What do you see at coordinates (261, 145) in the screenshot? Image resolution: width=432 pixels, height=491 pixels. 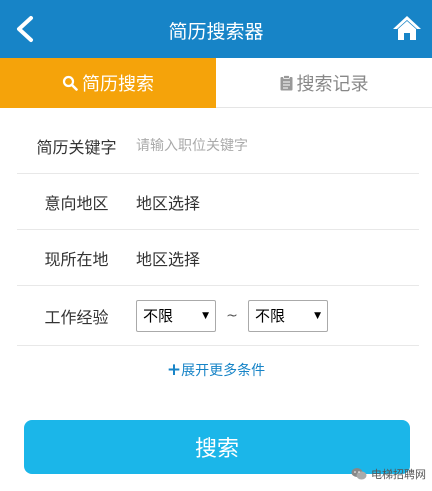 I see `keyword-input` at bounding box center [261, 145].